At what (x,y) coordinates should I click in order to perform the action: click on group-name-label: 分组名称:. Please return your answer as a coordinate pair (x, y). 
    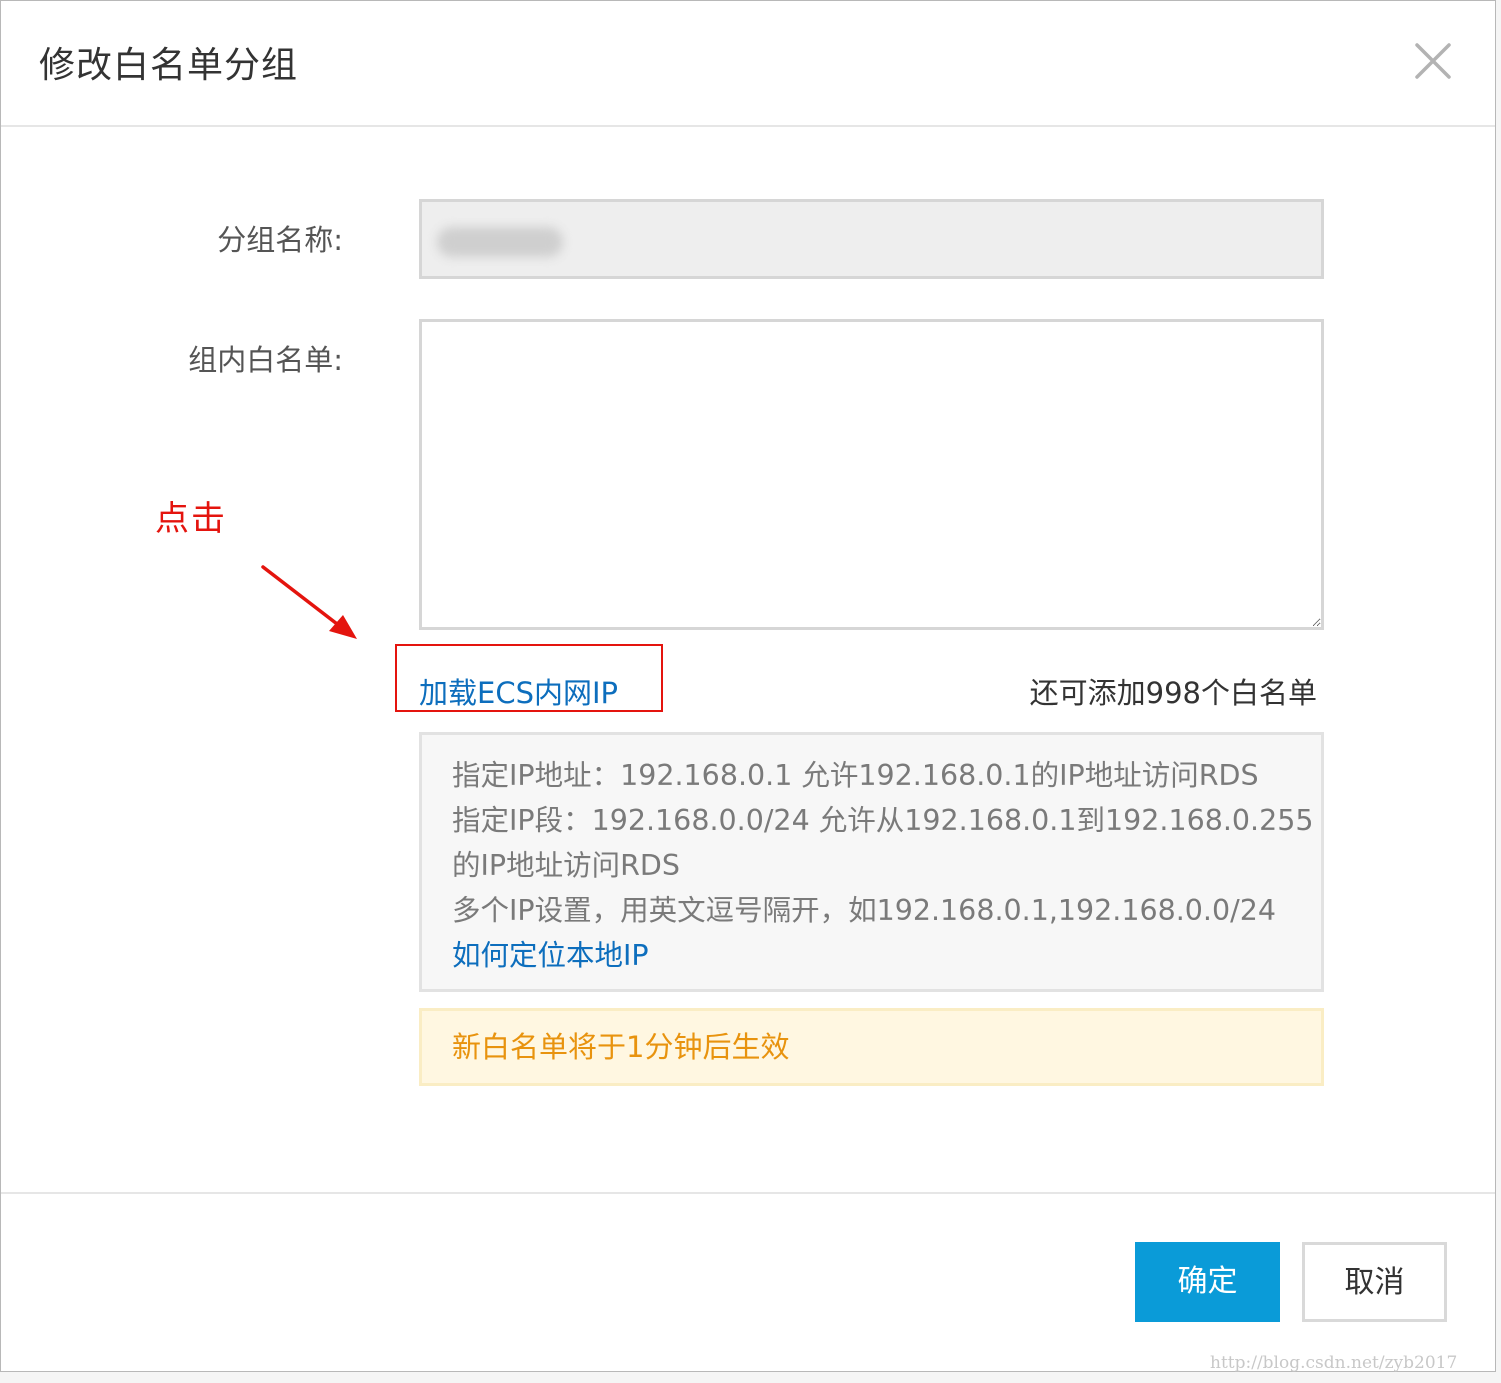
    Looking at the image, I should click on (280, 240).